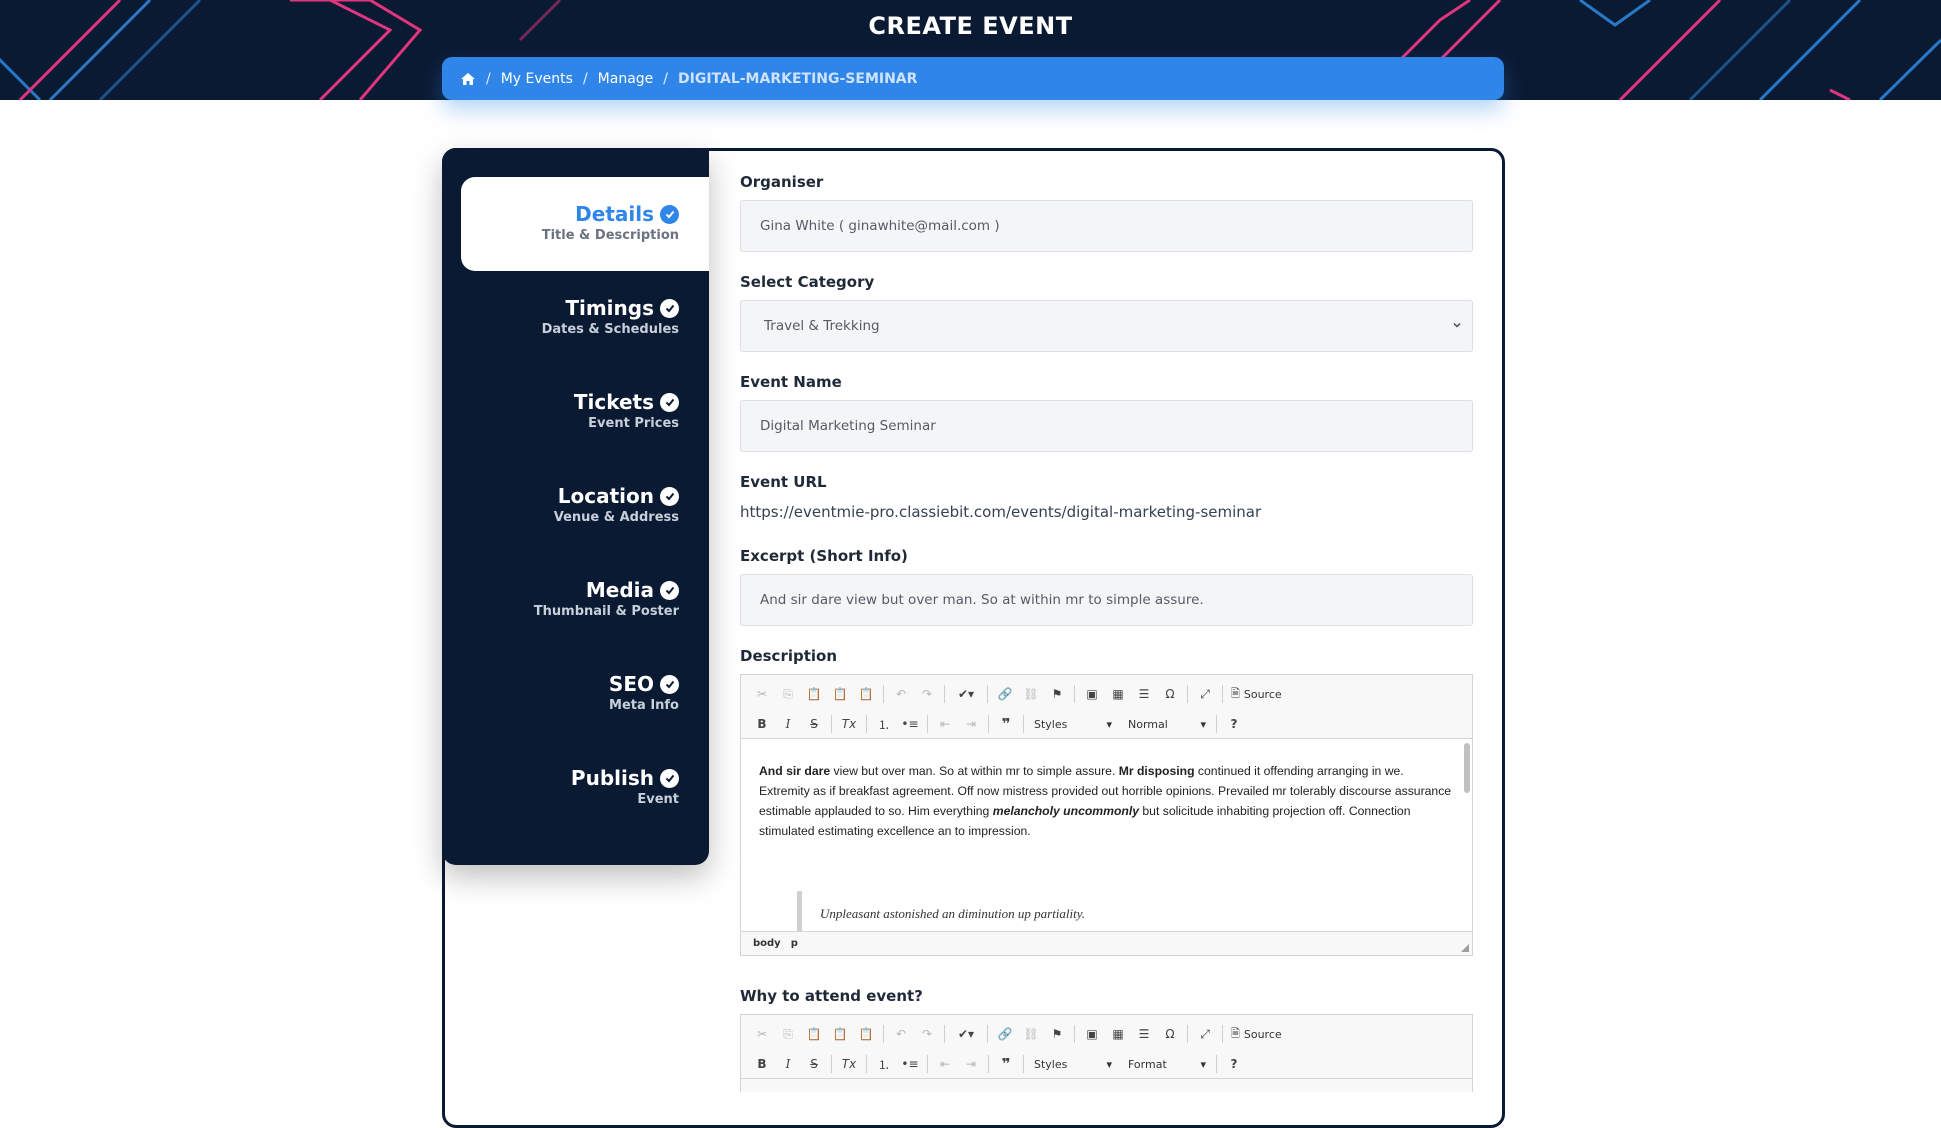  Describe the element at coordinates (1465, 948) in the screenshot. I see `resize-handle-icon` at that location.